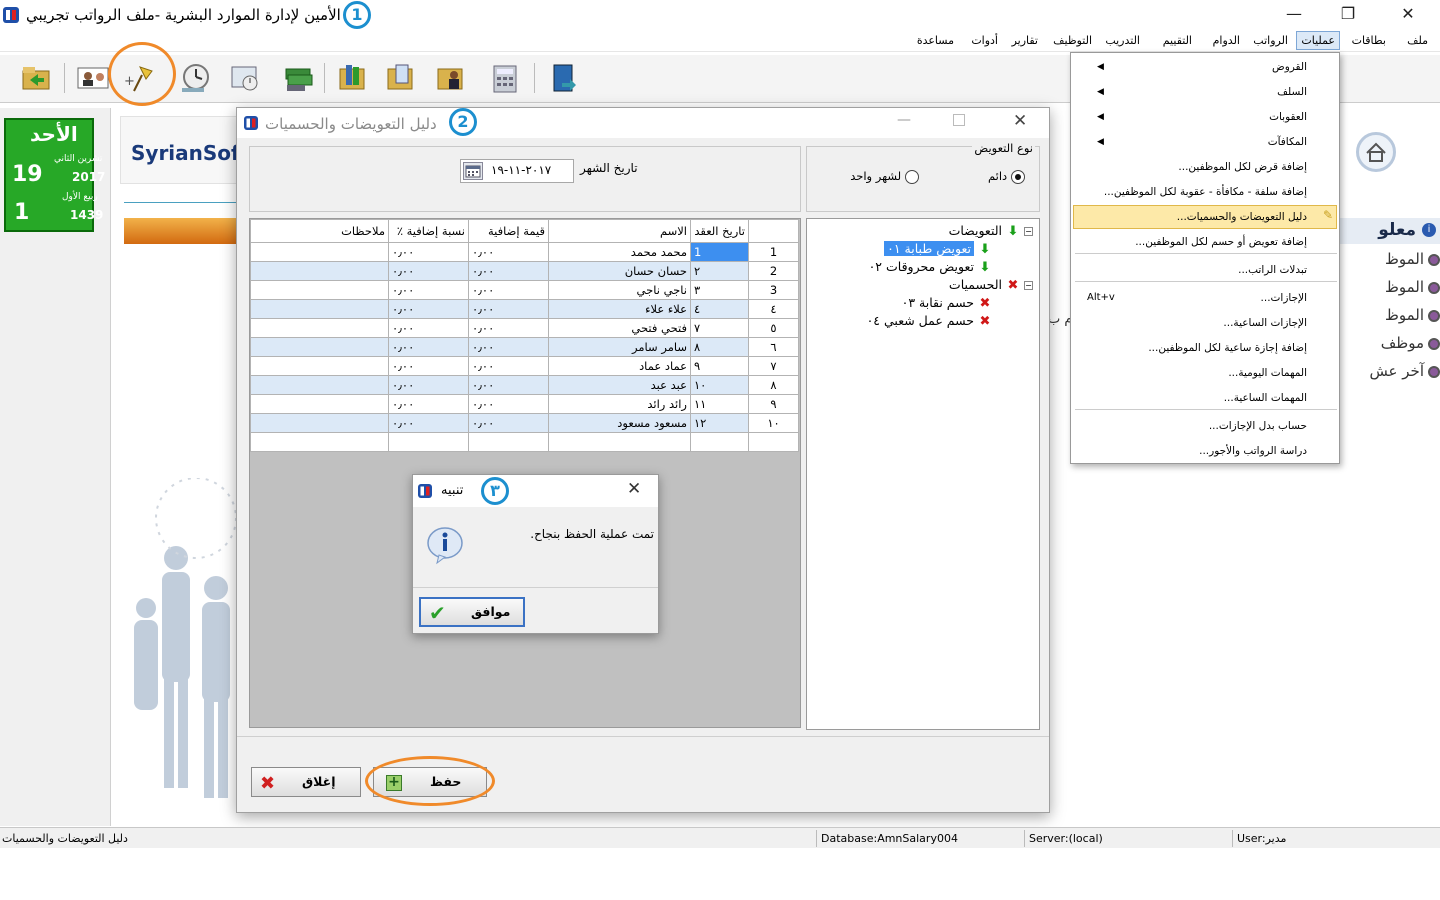 This screenshot has height=900, width=1440. Describe the element at coordinates (1072, 40) in the screenshot. I see `menu-item-7: التوظيف` at that location.